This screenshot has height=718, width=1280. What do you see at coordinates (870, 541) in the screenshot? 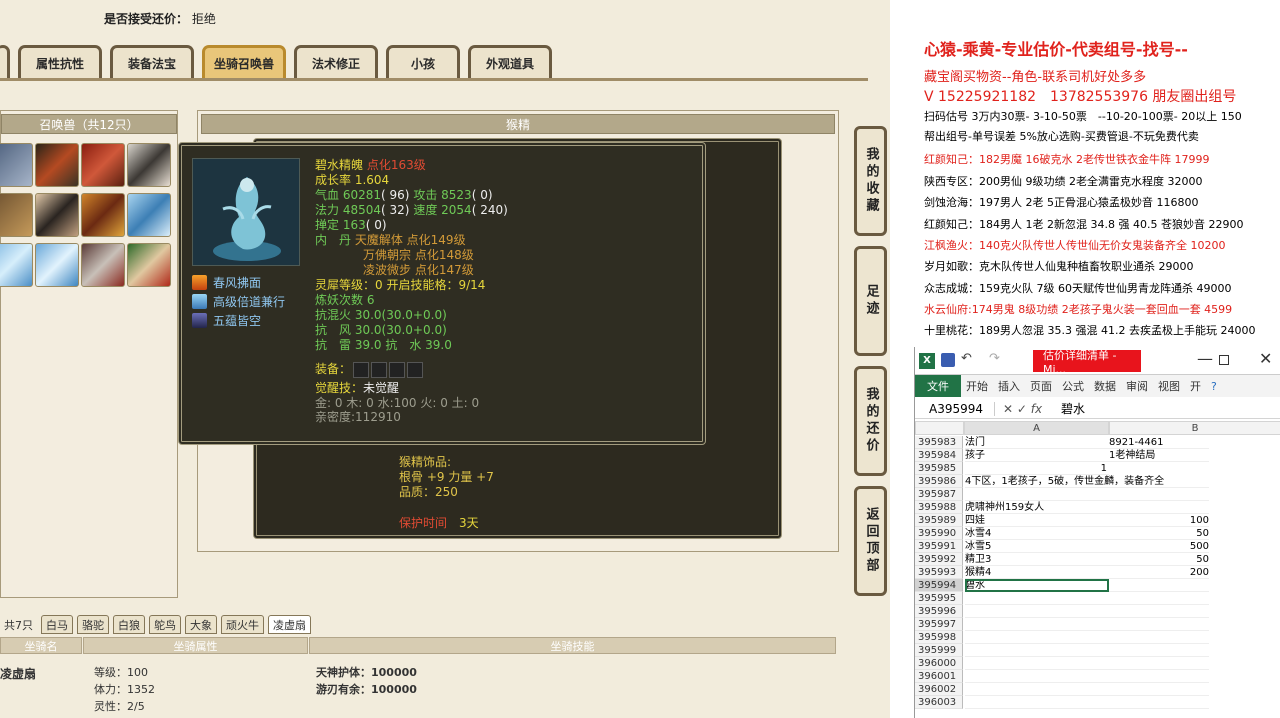
I see `back-to-top-tab: 返回顶部` at bounding box center [870, 541].